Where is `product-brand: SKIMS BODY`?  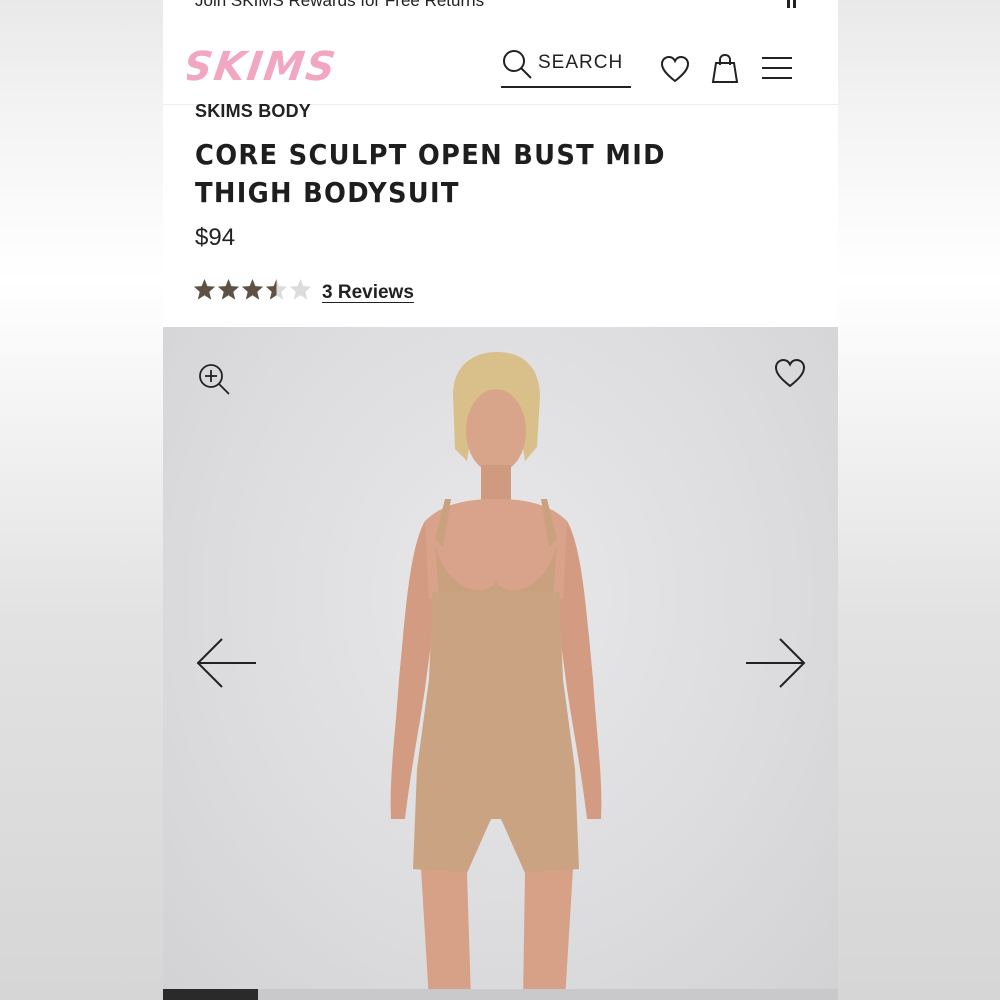 product-brand: SKIMS BODY is located at coordinates (253, 111).